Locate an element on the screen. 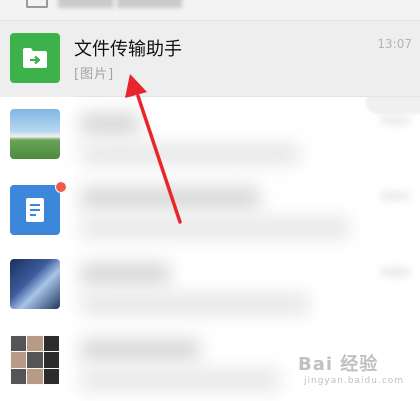 The height and width of the screenshot is (401, 420). annotation-arrow is located at coordinates (153, 149).